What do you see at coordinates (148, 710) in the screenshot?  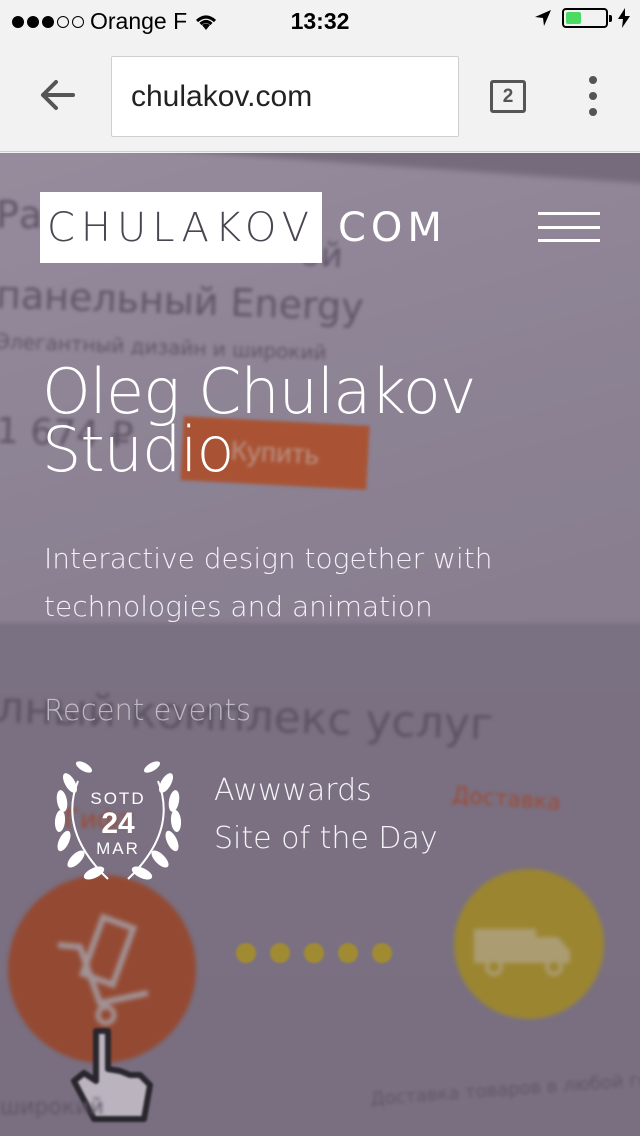 I see `recent-events-heading: Recent events` at bounding box center [148, 710].